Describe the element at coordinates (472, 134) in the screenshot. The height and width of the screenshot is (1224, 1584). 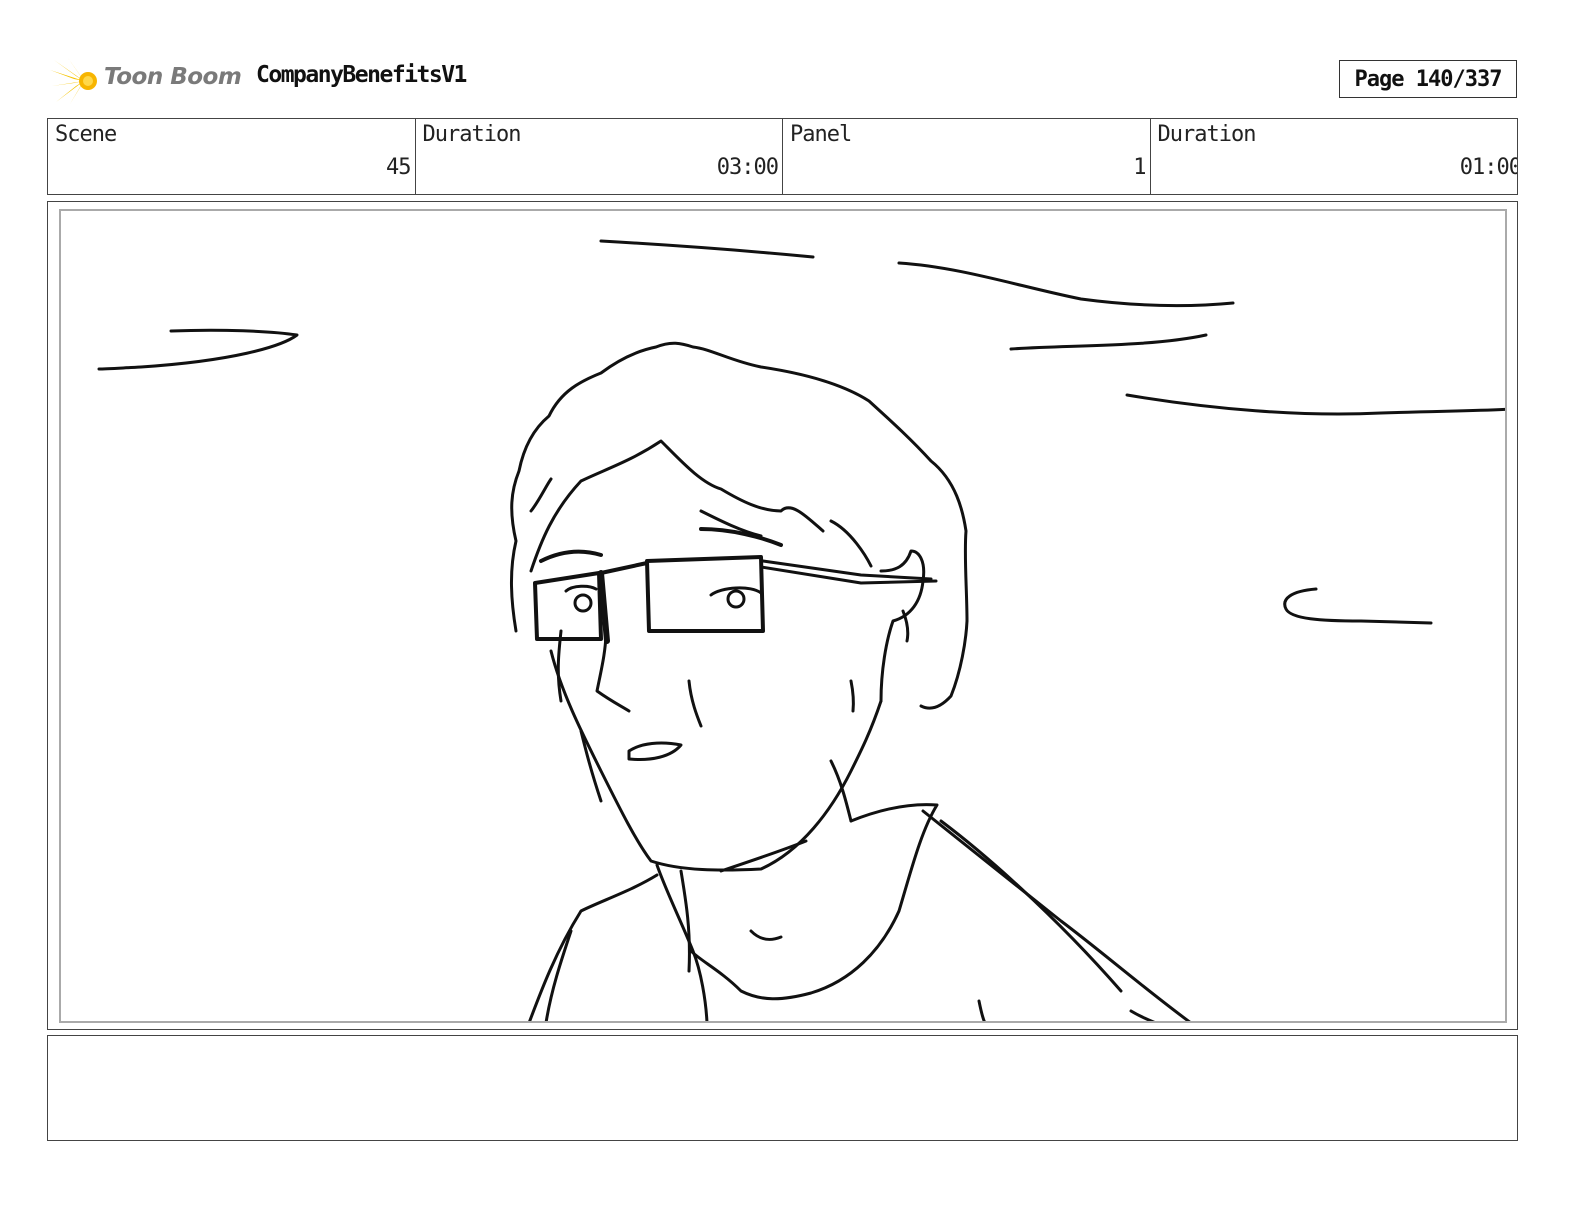
I see `scene-duration-label: Duration` at that location.